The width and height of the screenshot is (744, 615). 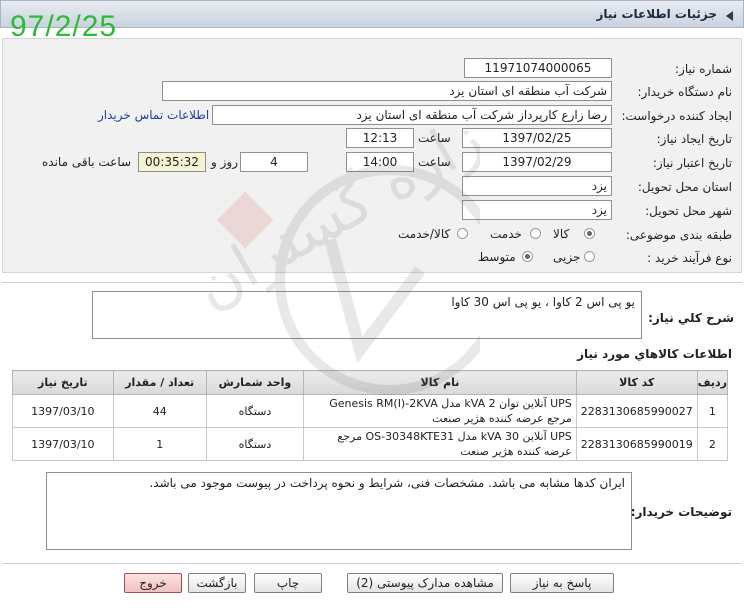 What do you see at coordinates (440, 382) in the screenshot?
I see `col-name: نام کالا` at bounding box center [440, 382].